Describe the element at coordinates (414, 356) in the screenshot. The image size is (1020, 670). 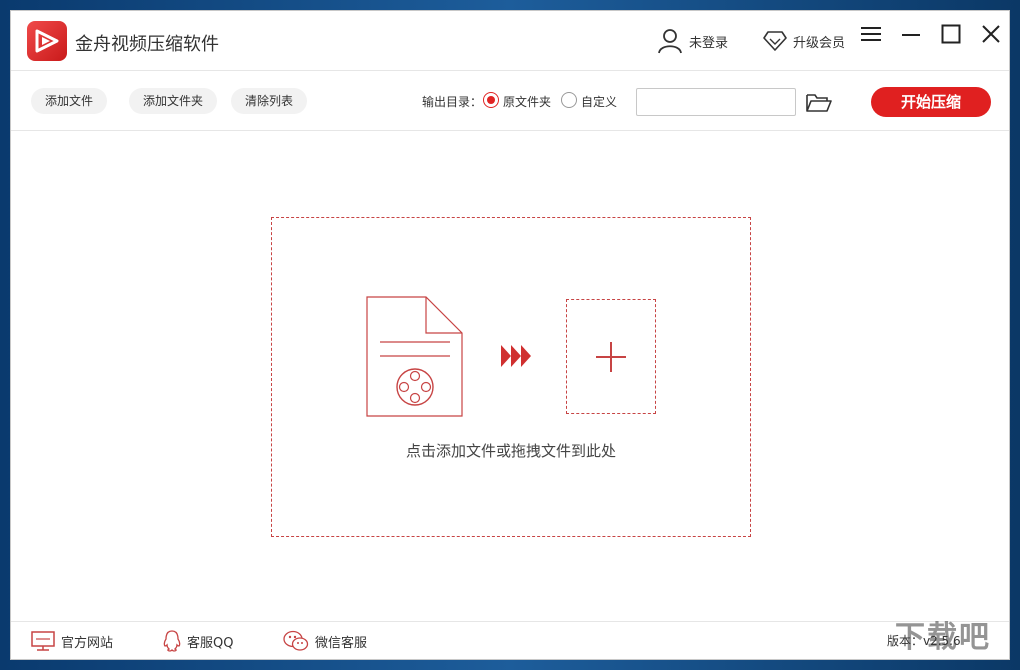
I see `video-file-icon` at that location.